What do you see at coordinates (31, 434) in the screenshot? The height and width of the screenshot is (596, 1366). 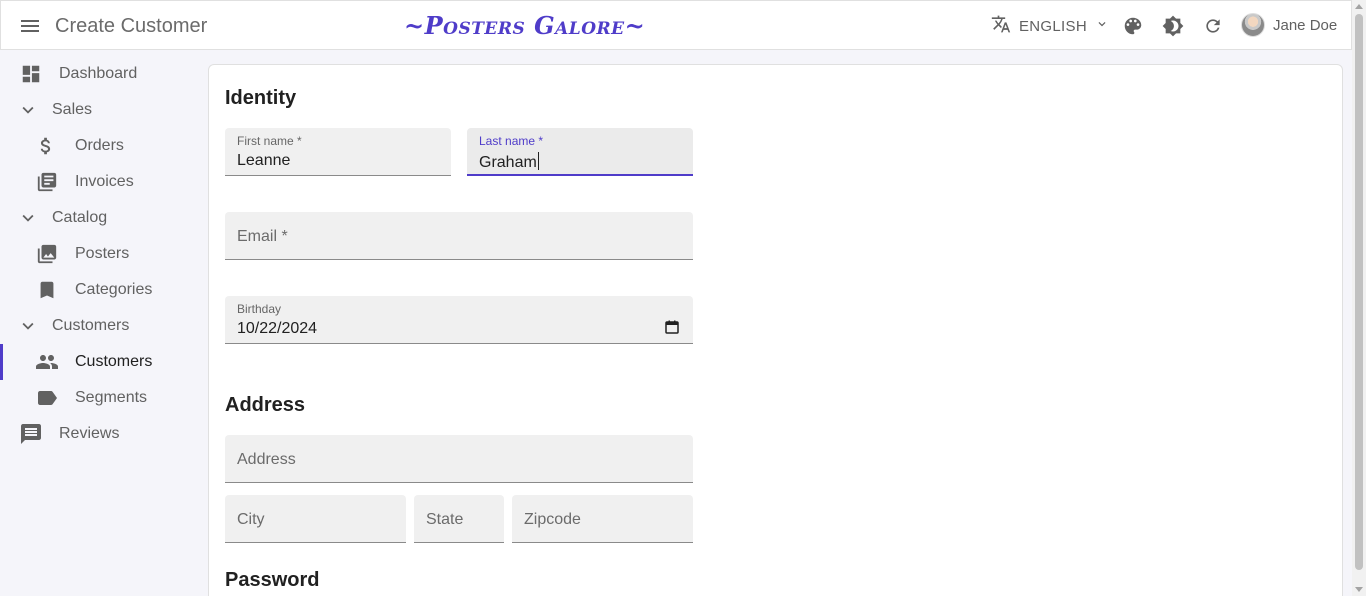 I see `comment-icon` at bounding box center [31, 434].